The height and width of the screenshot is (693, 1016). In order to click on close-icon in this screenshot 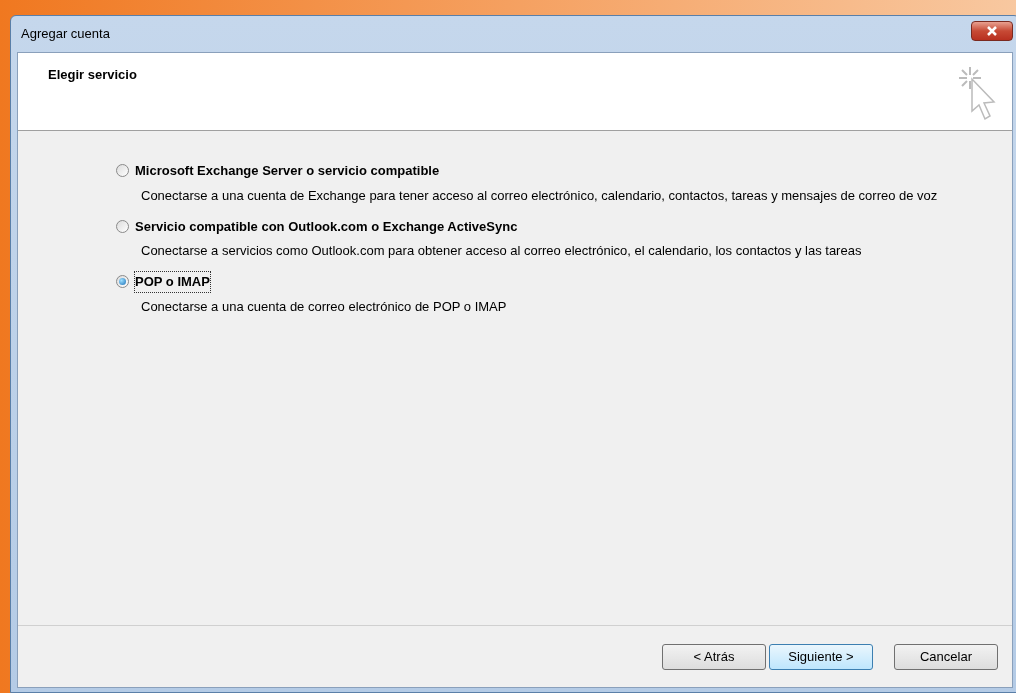, I will do `click(992, 31)`.